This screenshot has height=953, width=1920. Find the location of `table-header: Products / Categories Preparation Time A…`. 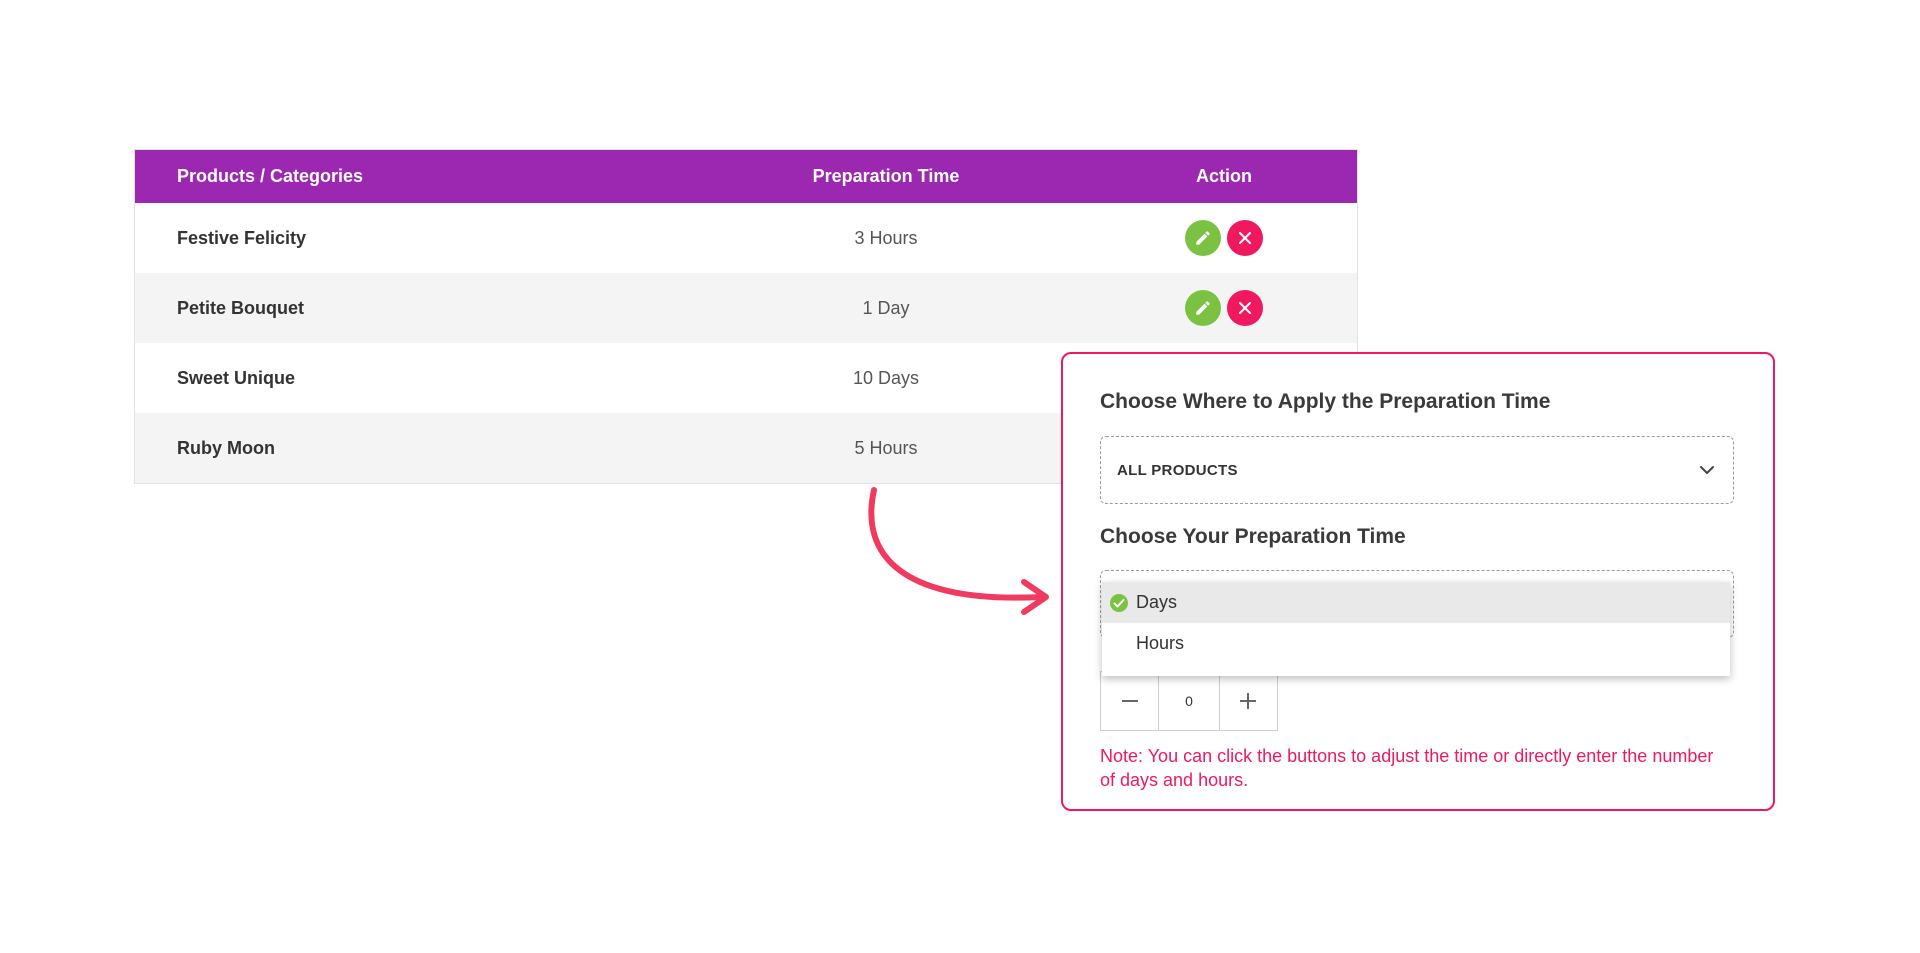

table-header: Products / Categories Preparation Time A… is located at coordinates (746, 176).